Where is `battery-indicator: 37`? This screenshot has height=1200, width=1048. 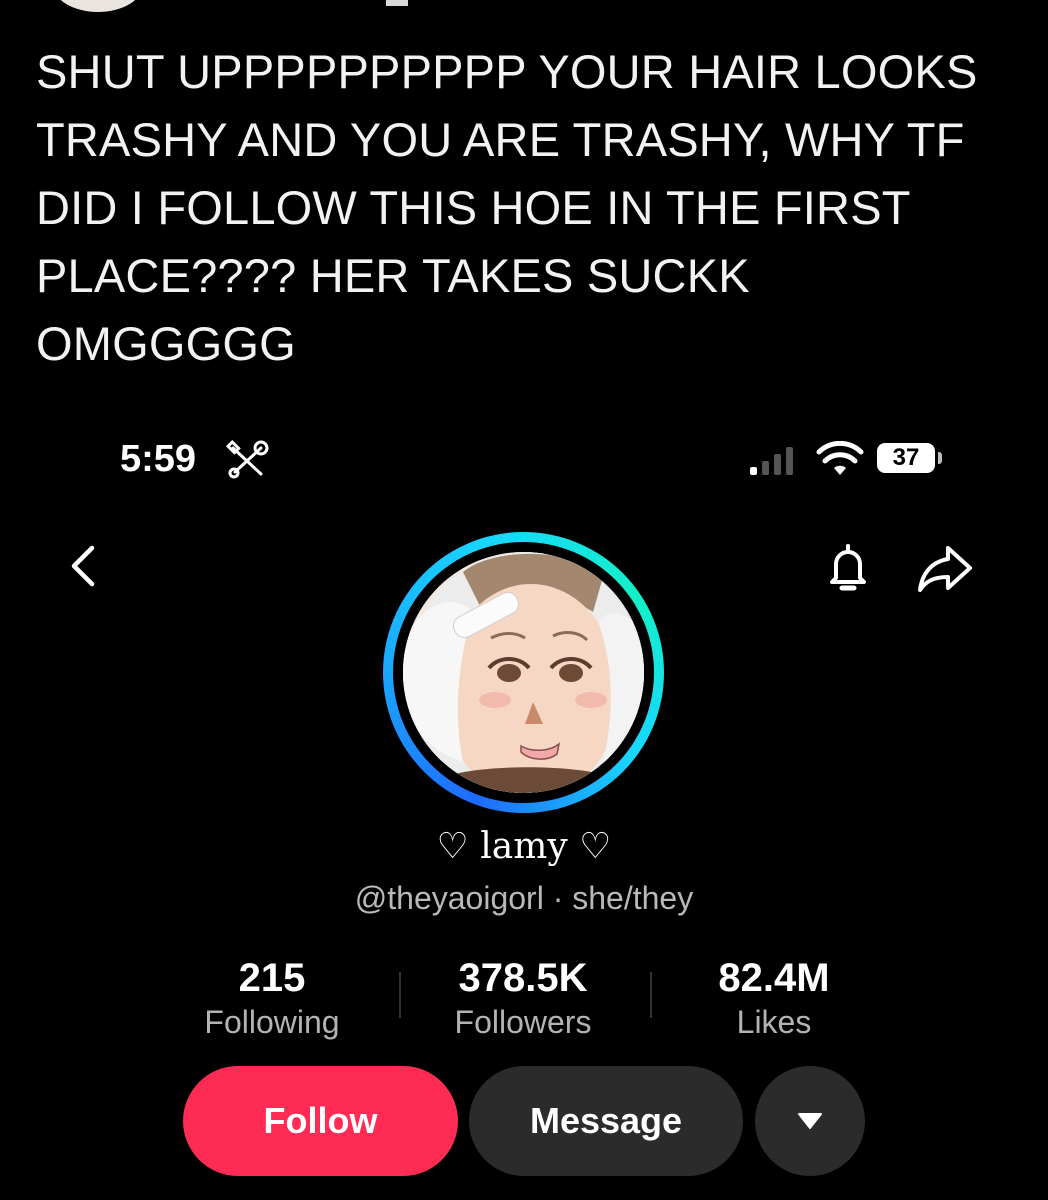 battery-indicator: 37 is located at coordinates (906, 458).